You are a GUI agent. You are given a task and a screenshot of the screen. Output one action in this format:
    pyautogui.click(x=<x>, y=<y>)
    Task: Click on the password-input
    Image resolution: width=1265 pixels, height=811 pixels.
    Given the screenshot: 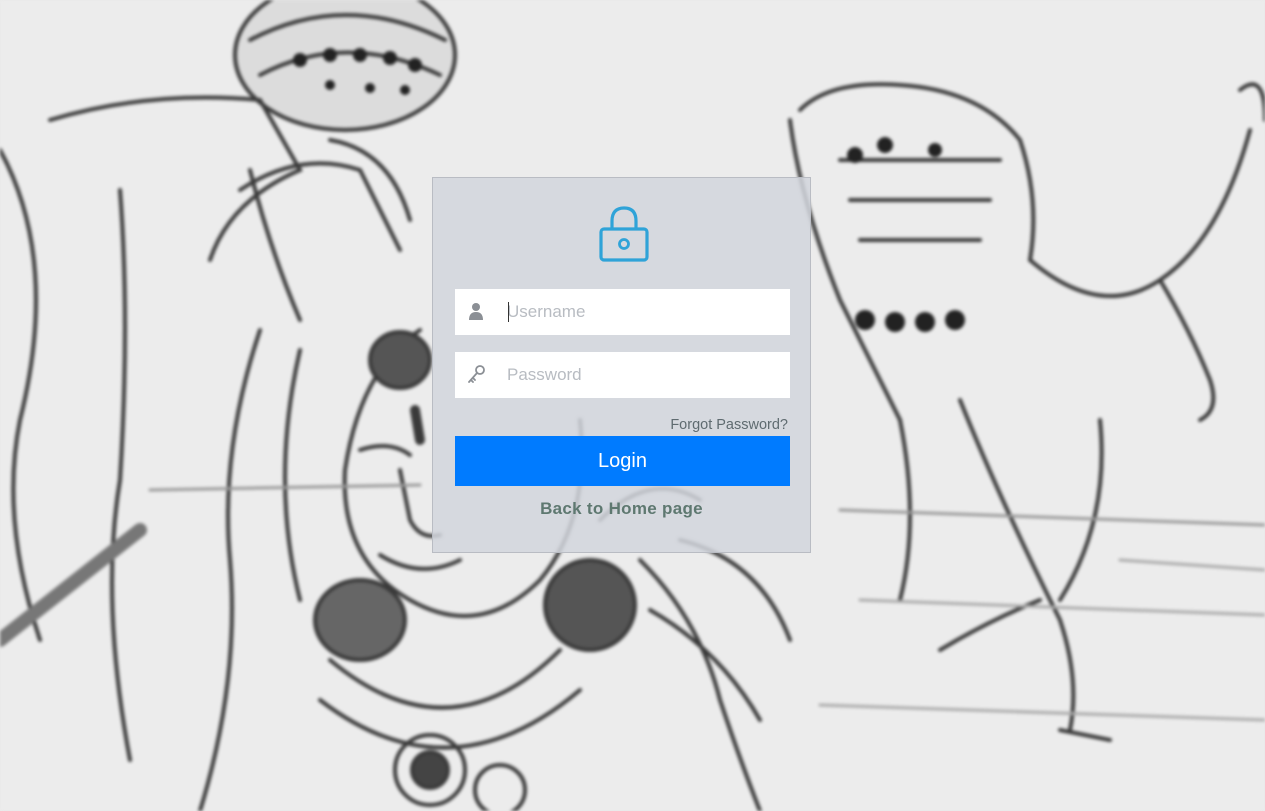 What is the action you would take?
    pyautogui.click(x=644, y=375)
    